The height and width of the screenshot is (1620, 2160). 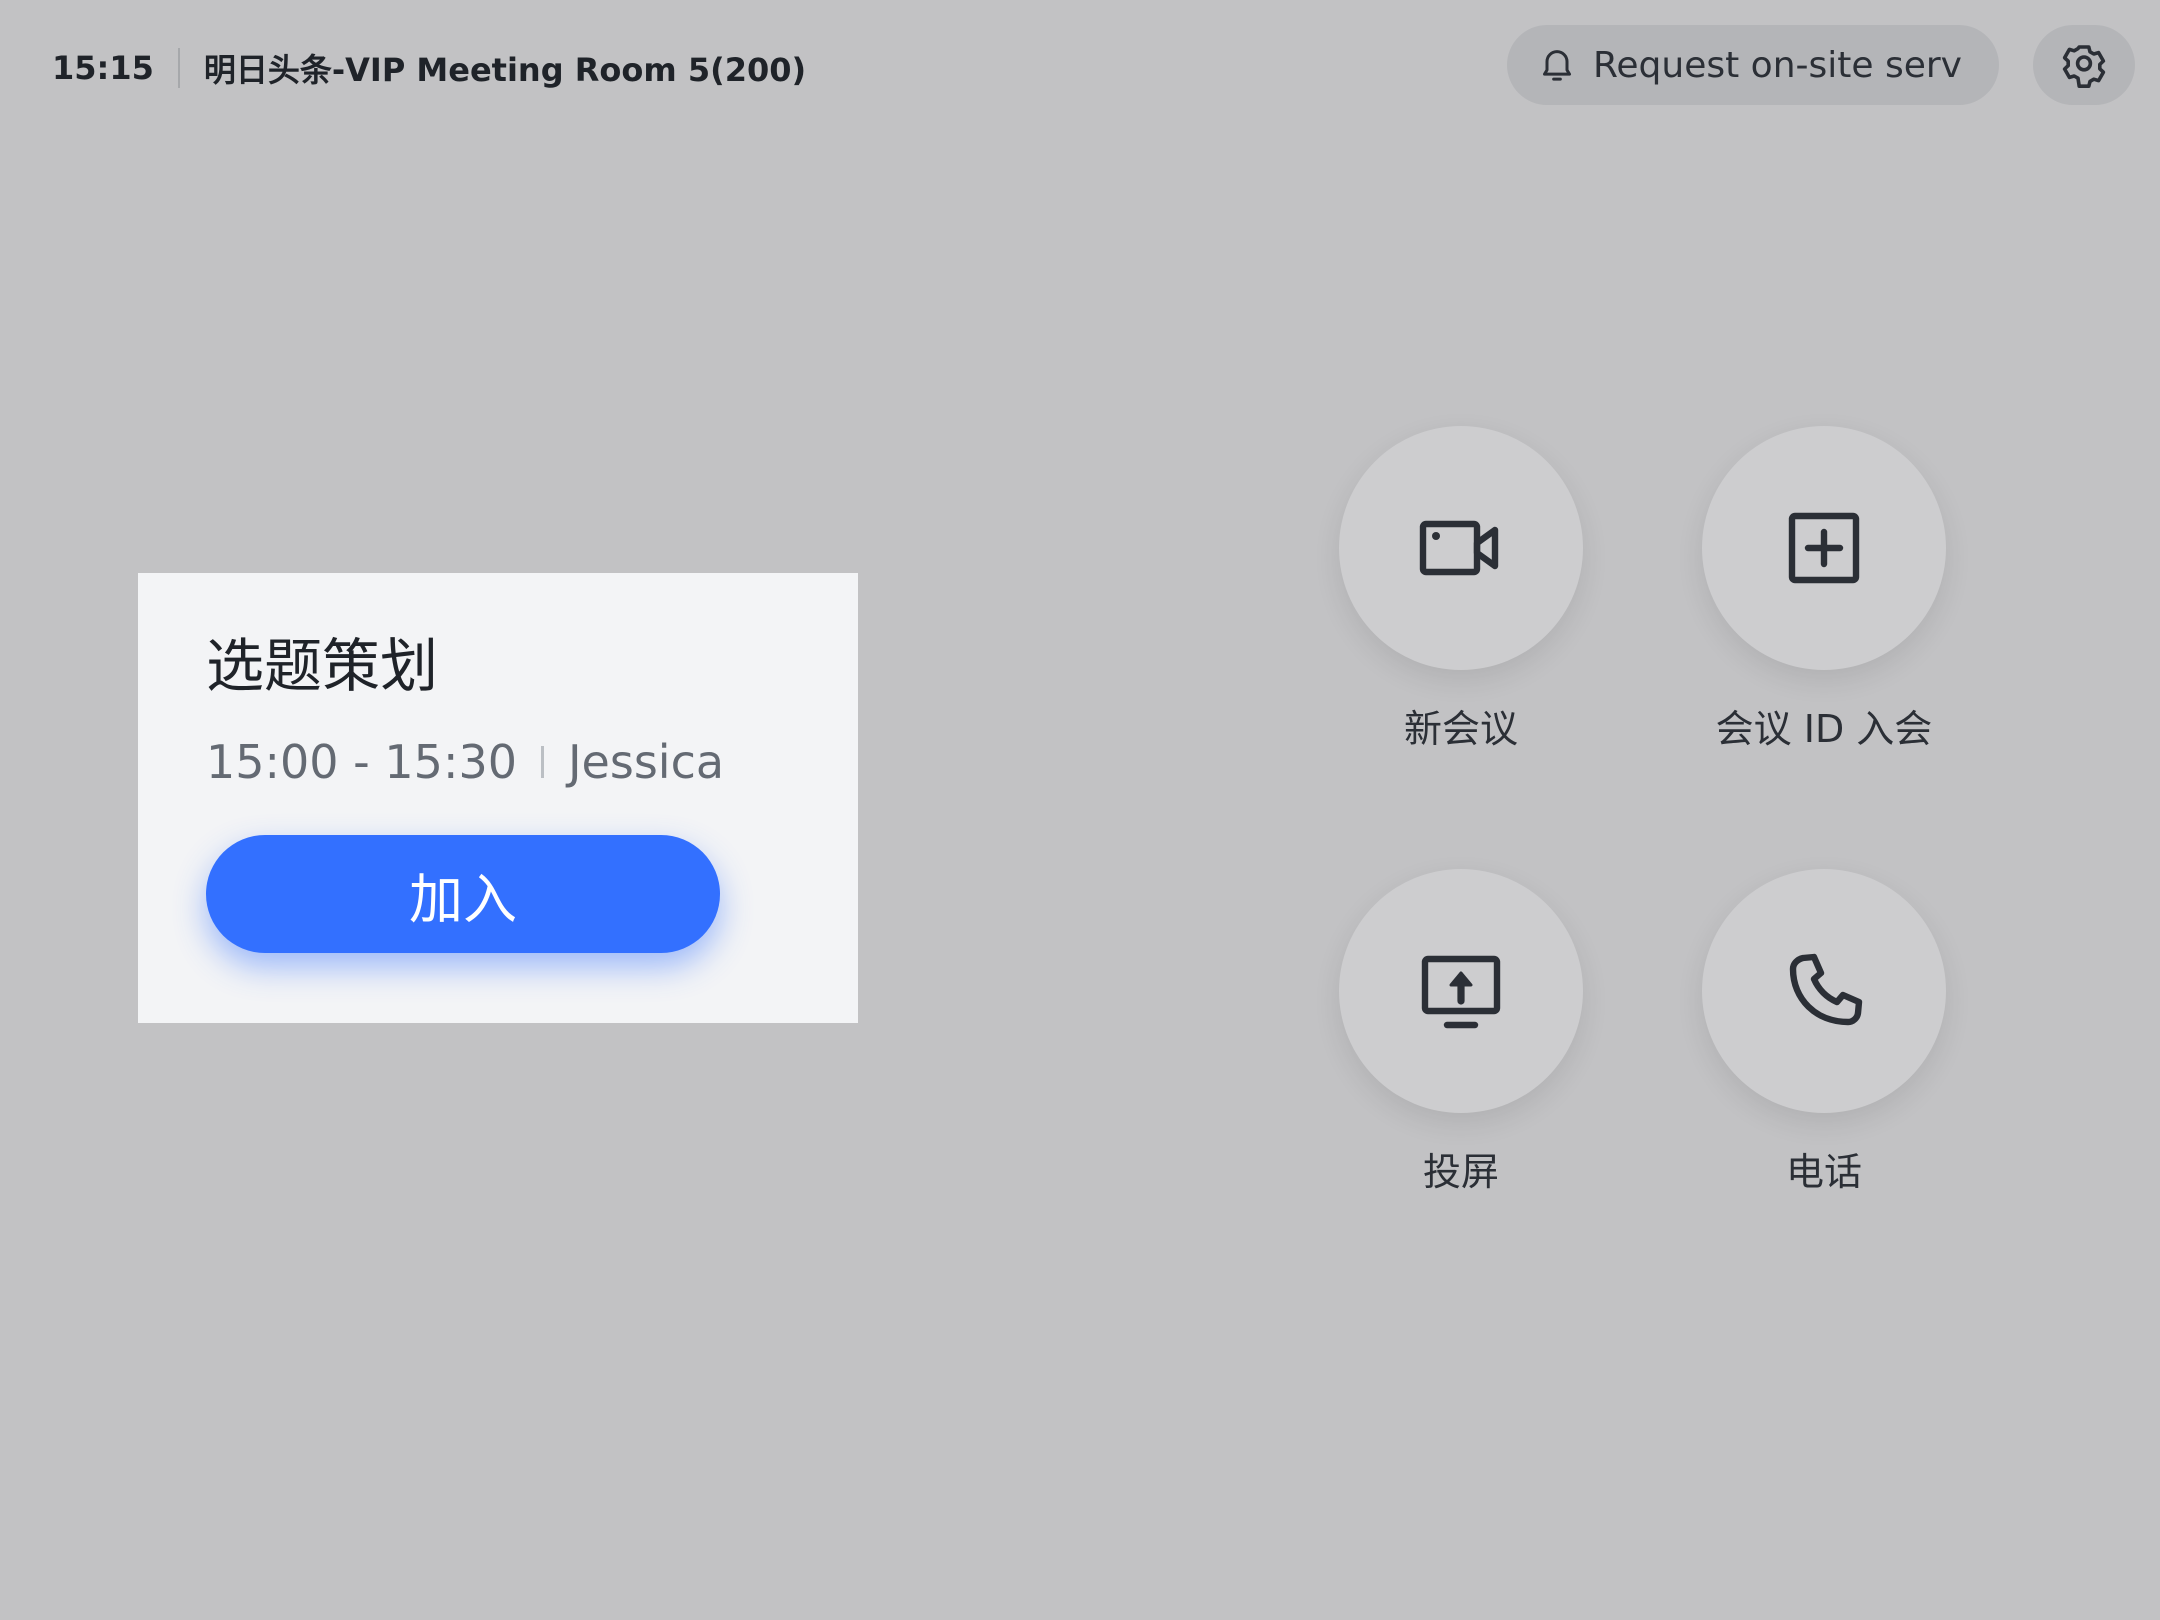 What do you see at coordinates (1460, 729) in the screenshot?
I see `new-meeting-label: 新会议` at bounding box center [1460, 729].